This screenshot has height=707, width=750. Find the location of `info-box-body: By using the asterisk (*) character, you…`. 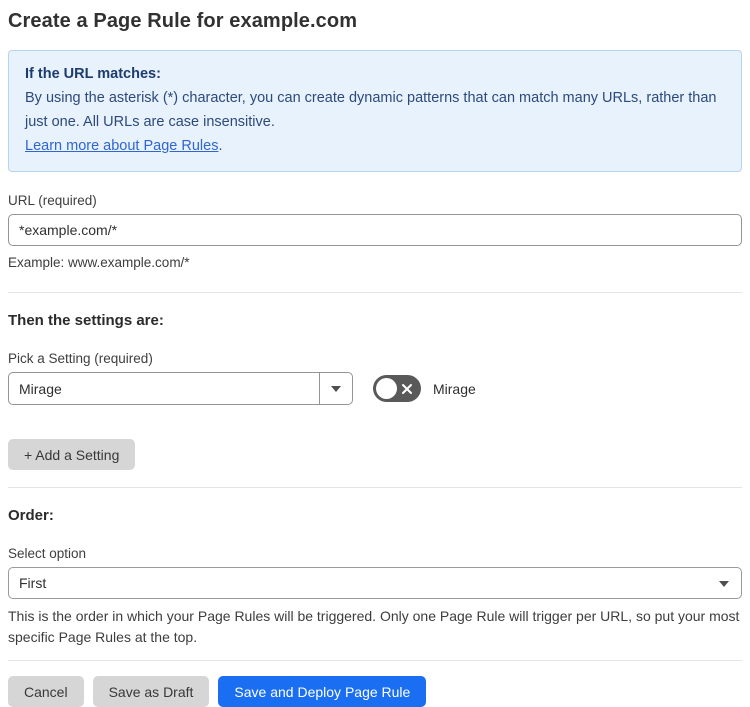

info-box-body: By using the asterisk (*) character, you… is located at coordinates (371, 110).